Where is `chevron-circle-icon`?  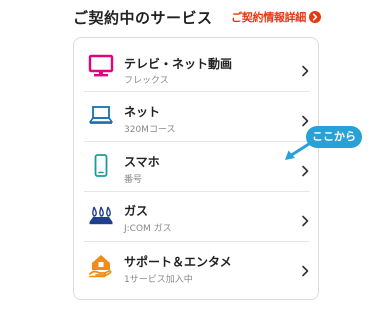 chevron-circle-icon is located at coordinates (315, 17).